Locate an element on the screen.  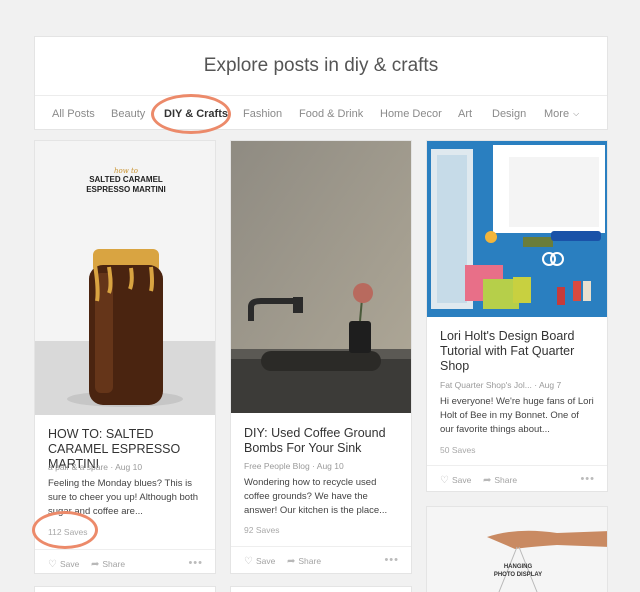
tab-food-drink: Food & Drink is located at coordinates (331, 114).